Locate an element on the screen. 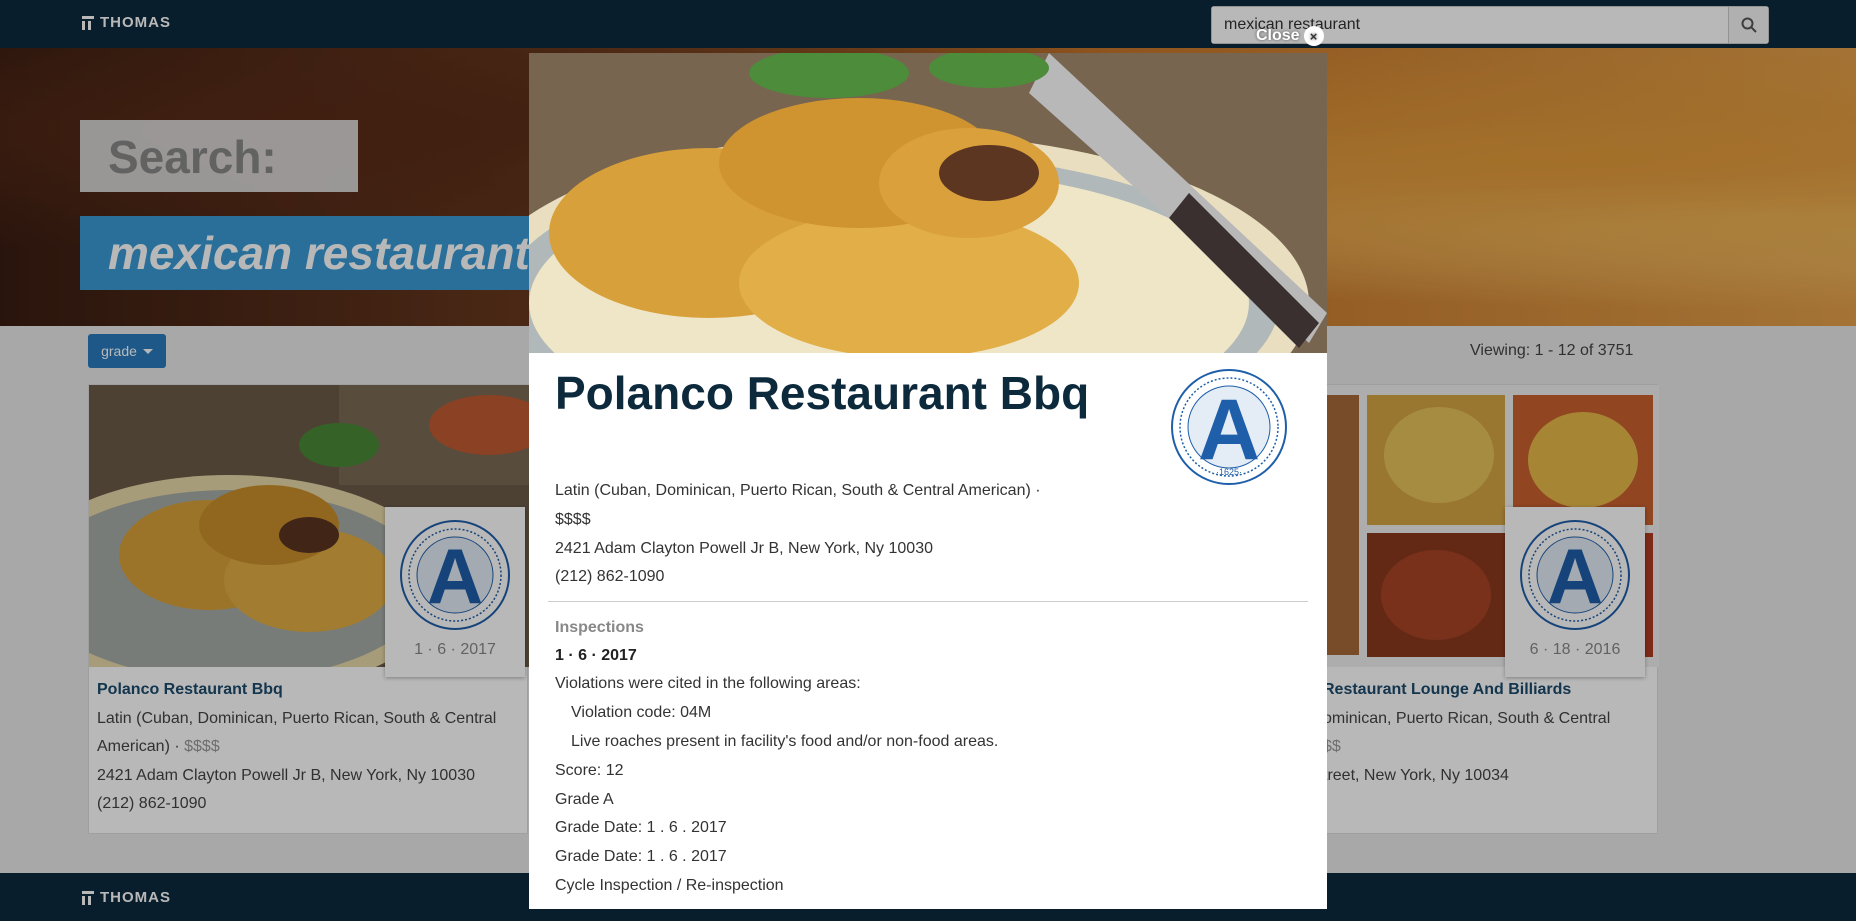 The image size is (1856, 921). modal-phone: (212) 862-1090 is located at coordinates (610, 576).